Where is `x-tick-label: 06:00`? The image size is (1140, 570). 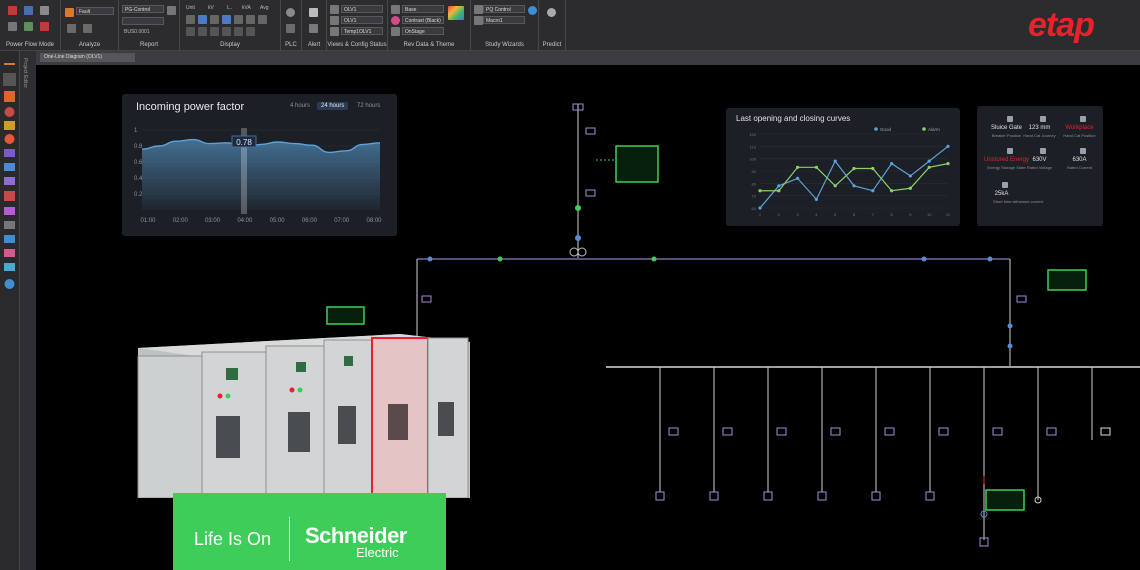
x-tick-label: 06:00 is located at coordinates (310, 221).